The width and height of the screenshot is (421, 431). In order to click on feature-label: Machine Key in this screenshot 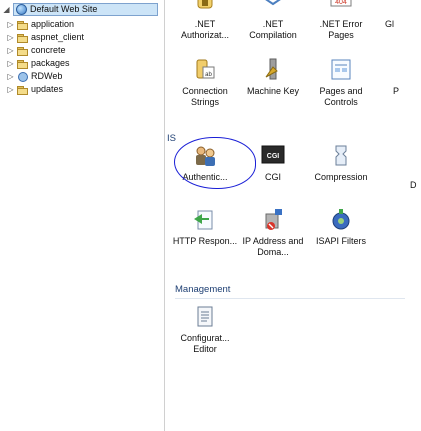, I will do `click(273, 91)`.